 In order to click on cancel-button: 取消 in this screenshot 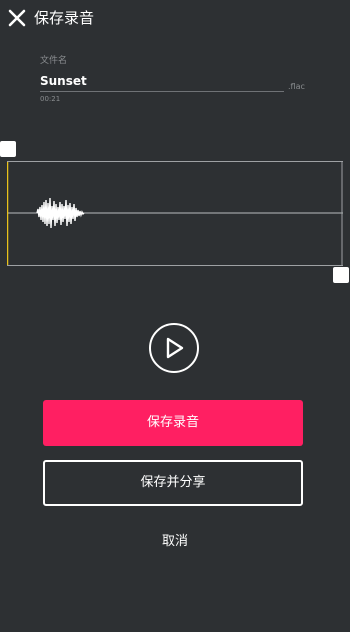, I will do `click(175, 542)`.